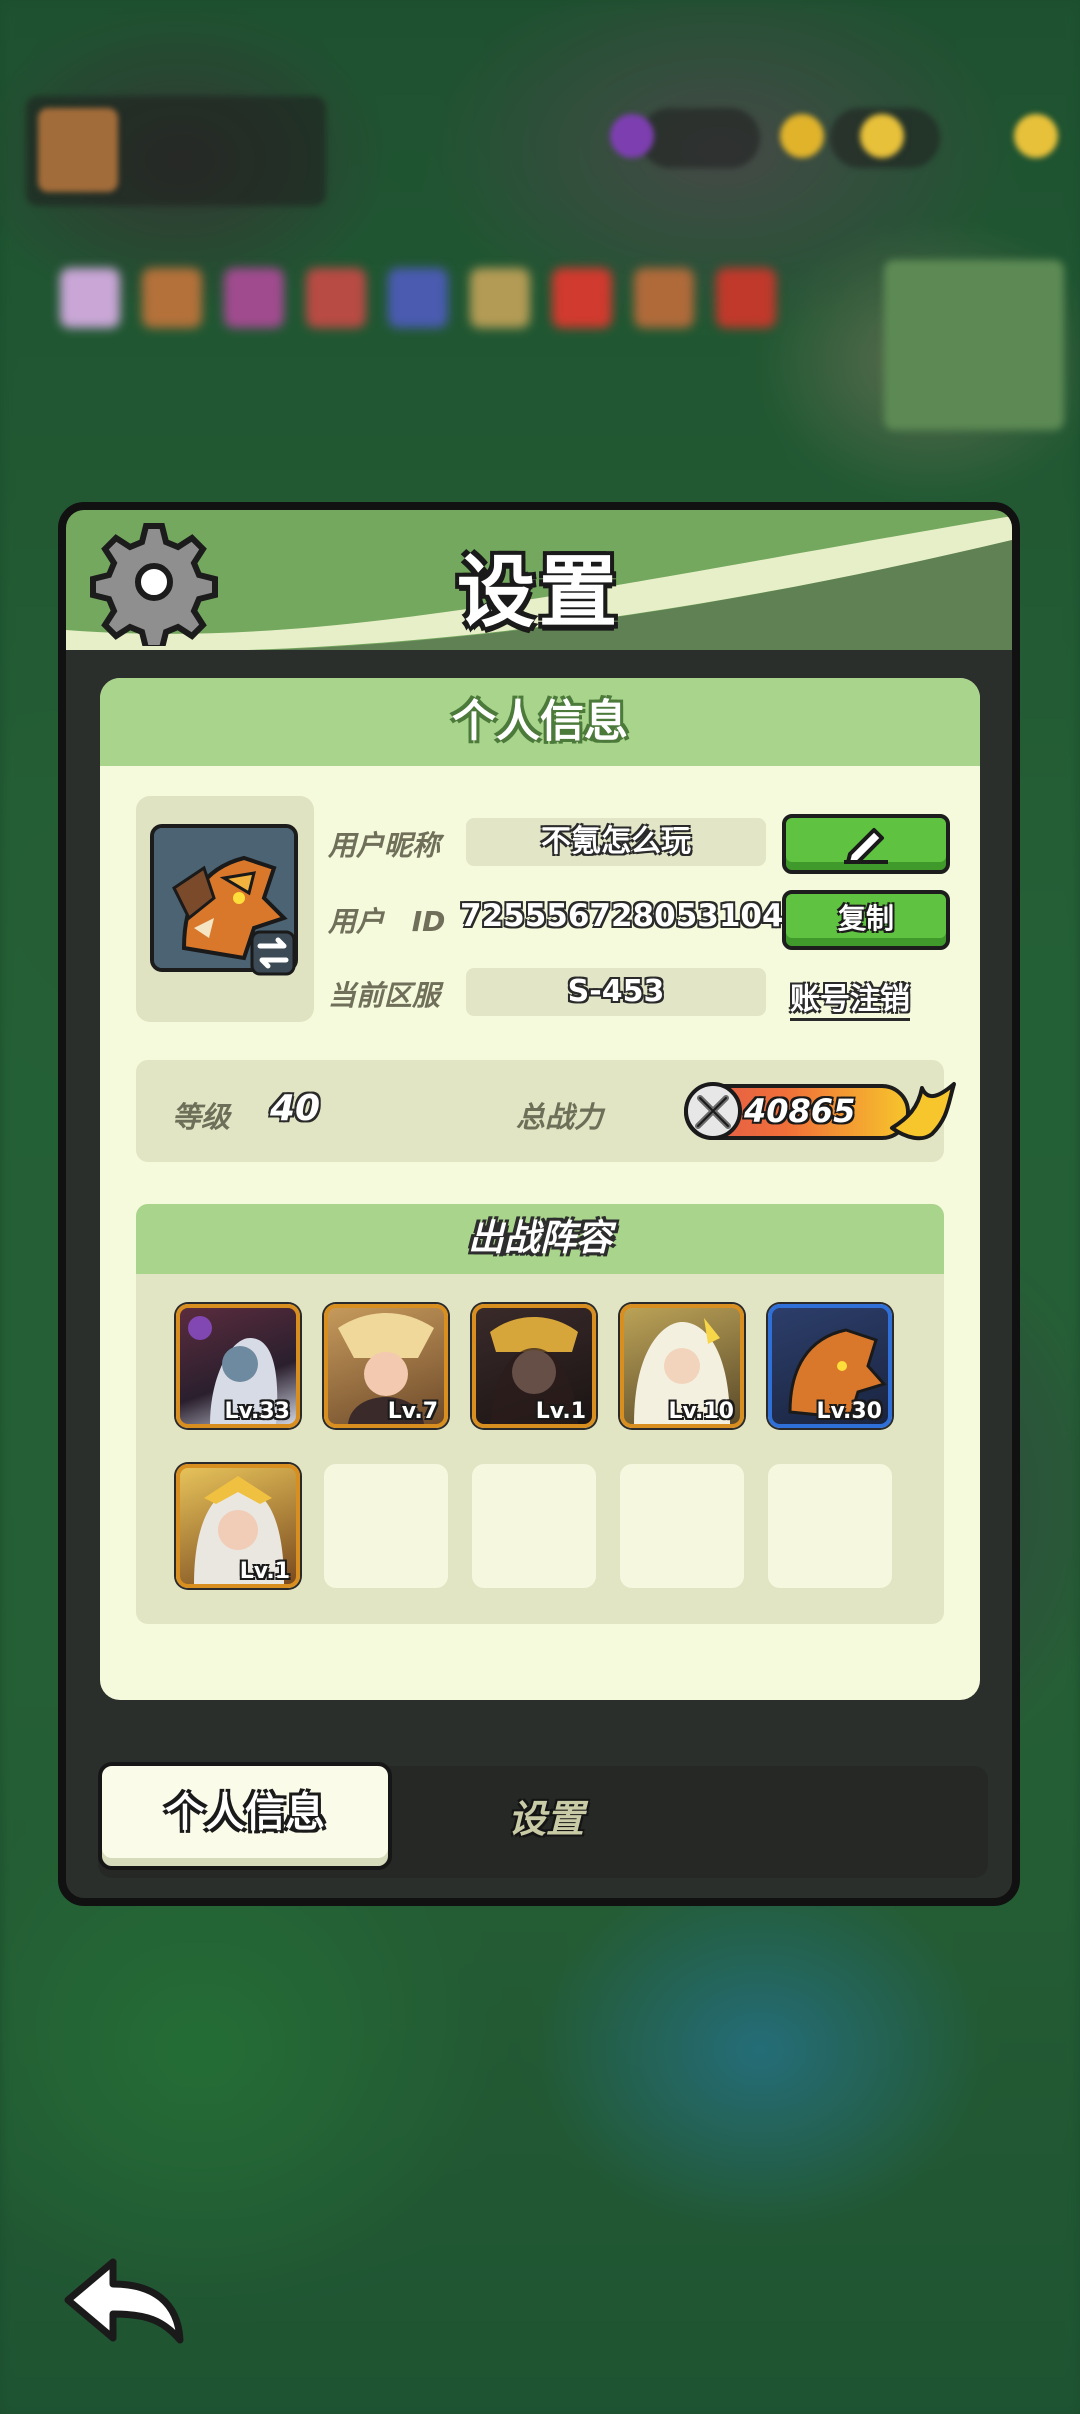 Image resolution: width=1080 pixels, height=2414 pixels. I want to click on level-value: 40, so click(295, 1108).